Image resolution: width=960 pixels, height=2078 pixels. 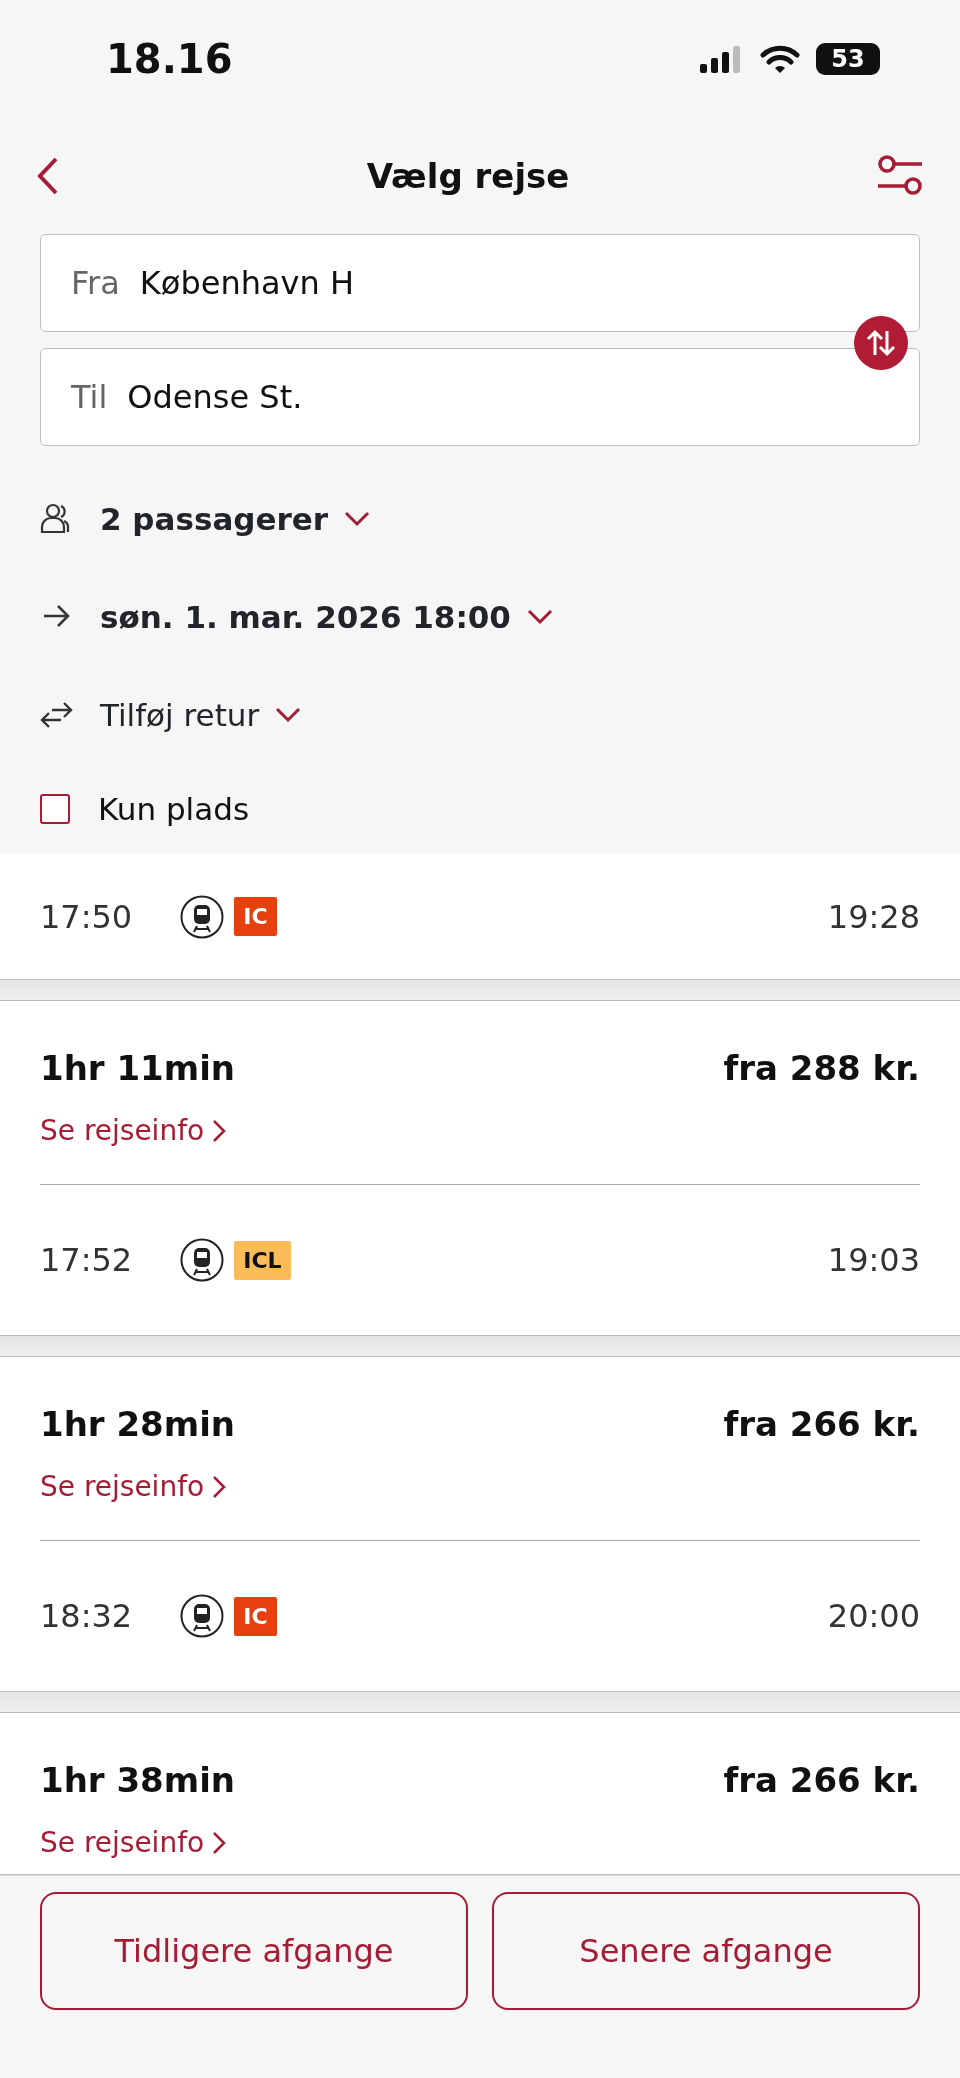 What do you see at coordinates (201, 715) in the screenshot?
I see `dropdown-button: Tilføj retur` at bounding box center [201, 715].